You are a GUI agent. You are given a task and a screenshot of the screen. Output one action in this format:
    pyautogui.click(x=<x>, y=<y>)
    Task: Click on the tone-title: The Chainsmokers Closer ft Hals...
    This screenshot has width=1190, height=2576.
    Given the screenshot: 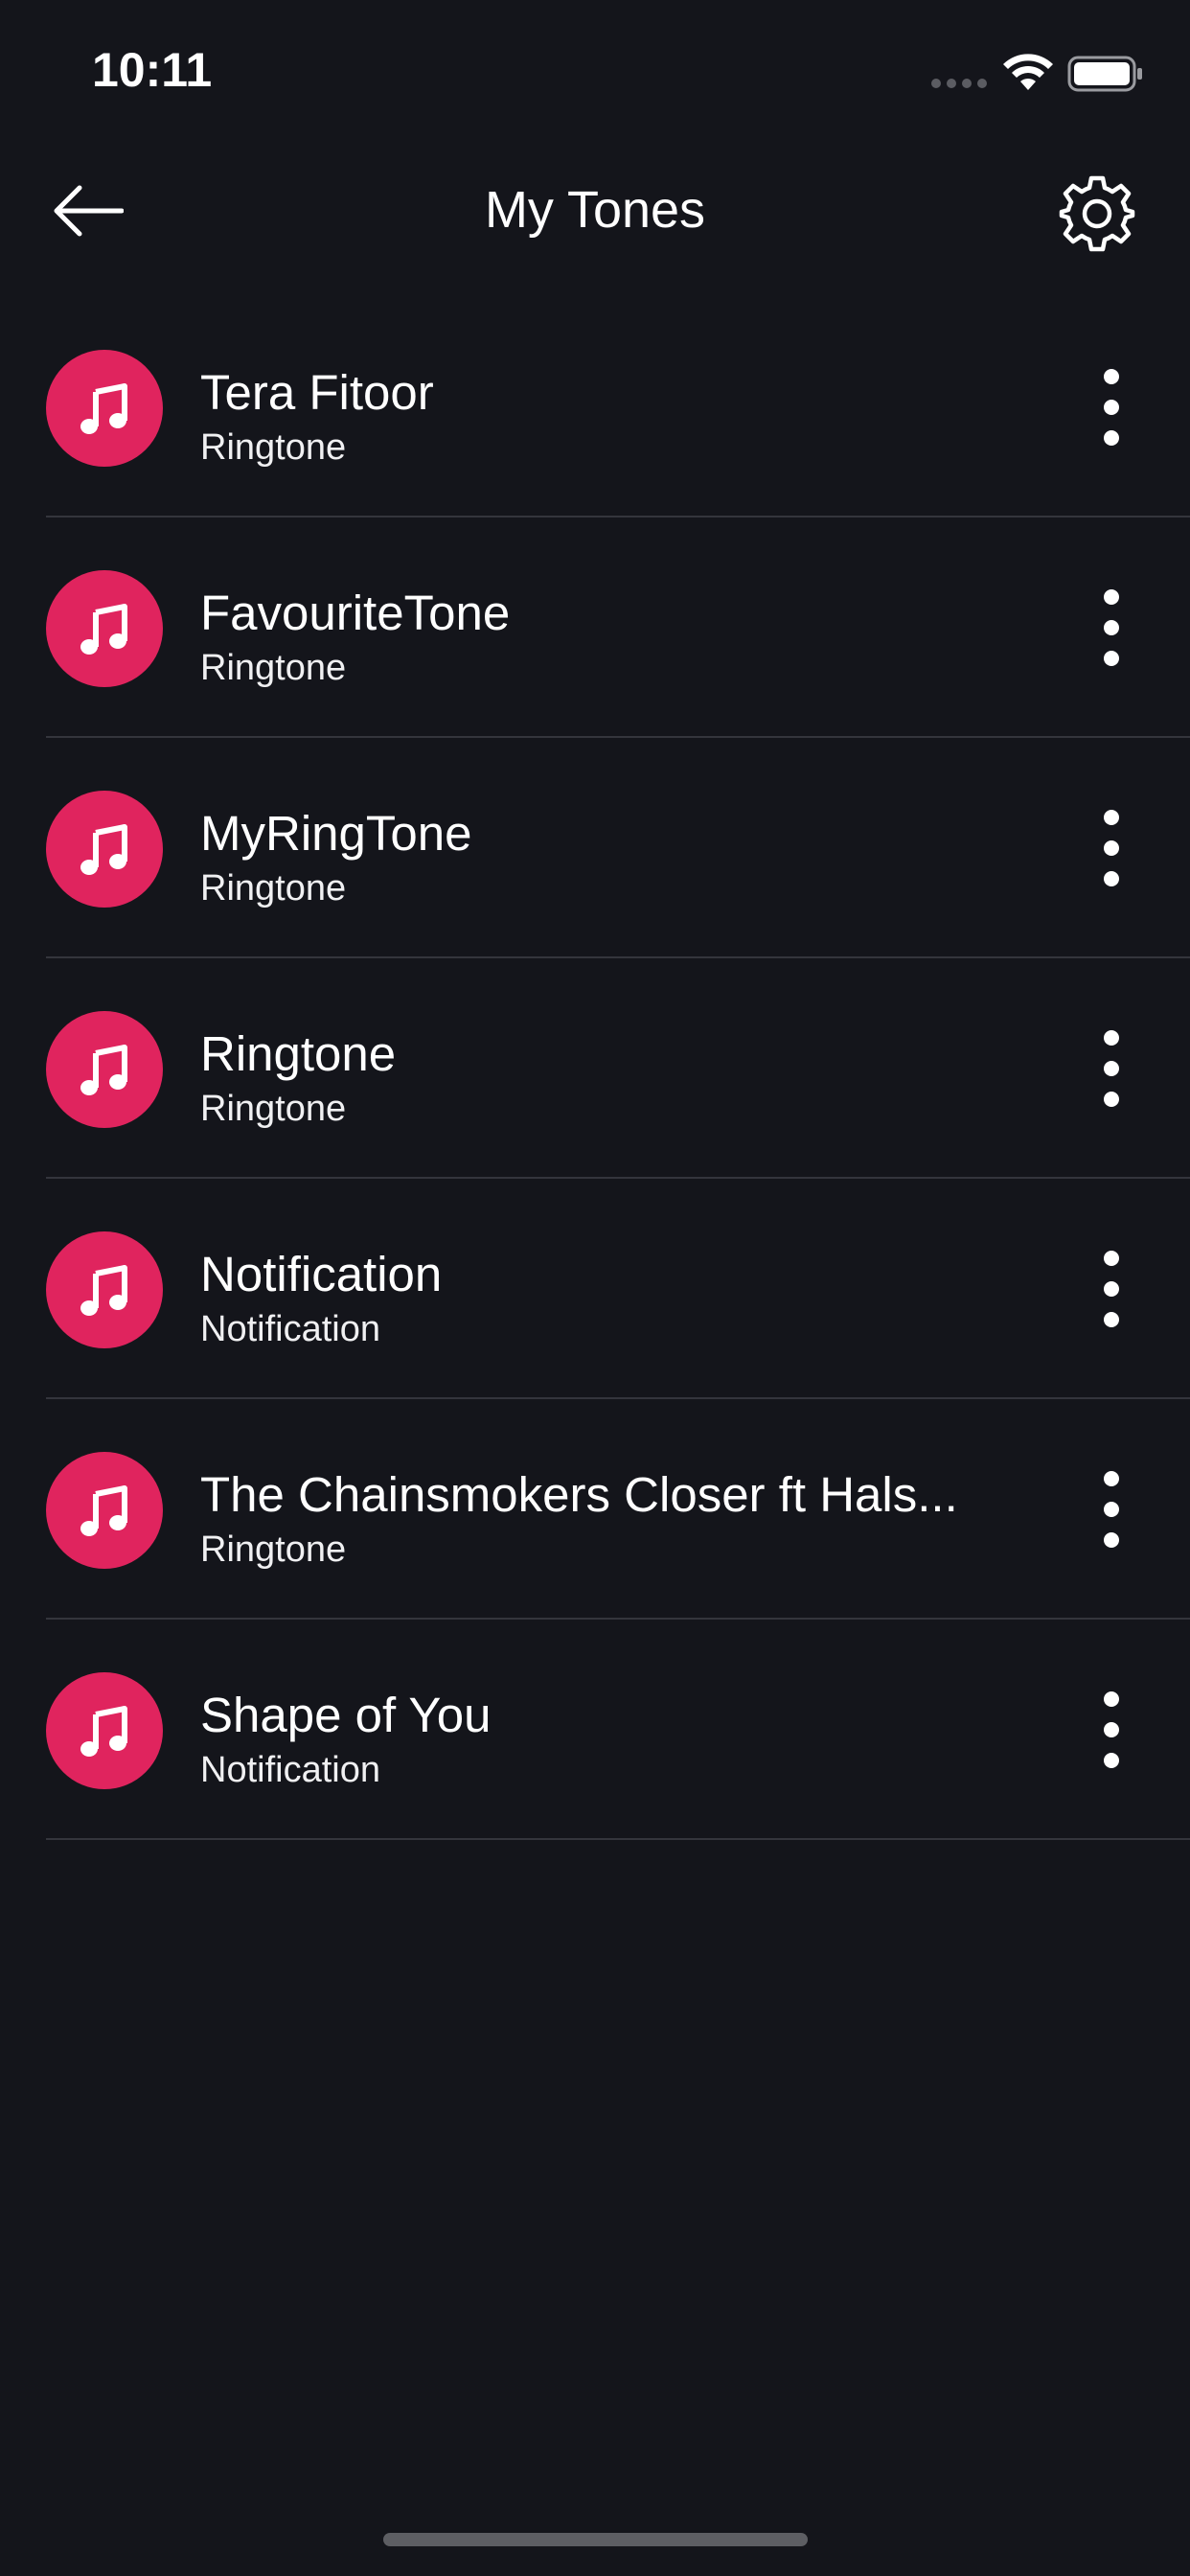 What is the action you would take?
    pyautogui.click(x=579, y=1494)
    